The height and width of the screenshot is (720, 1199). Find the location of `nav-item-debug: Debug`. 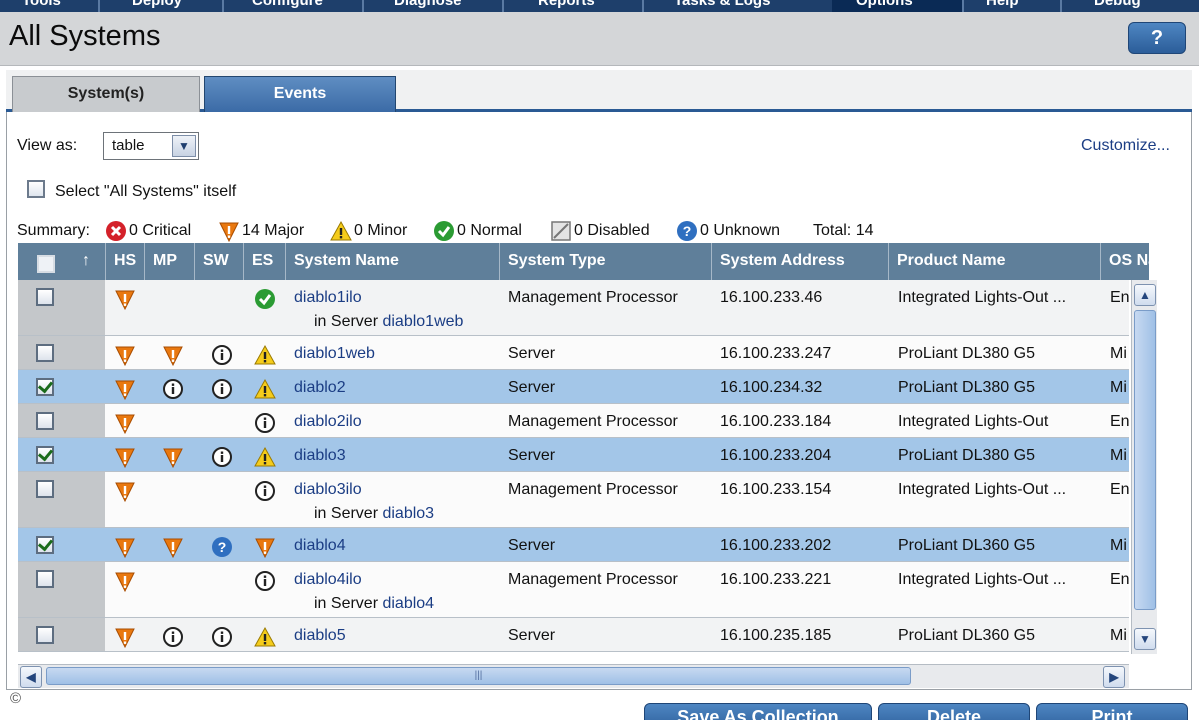

nav-item-debug: Debug is located at coordinates (1117, 6).